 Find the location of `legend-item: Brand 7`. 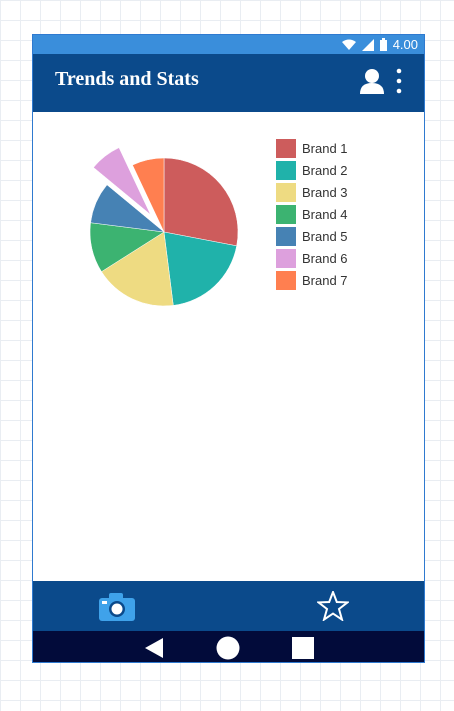

legend-item: Brand 7 is located at coordinates (312, 280).